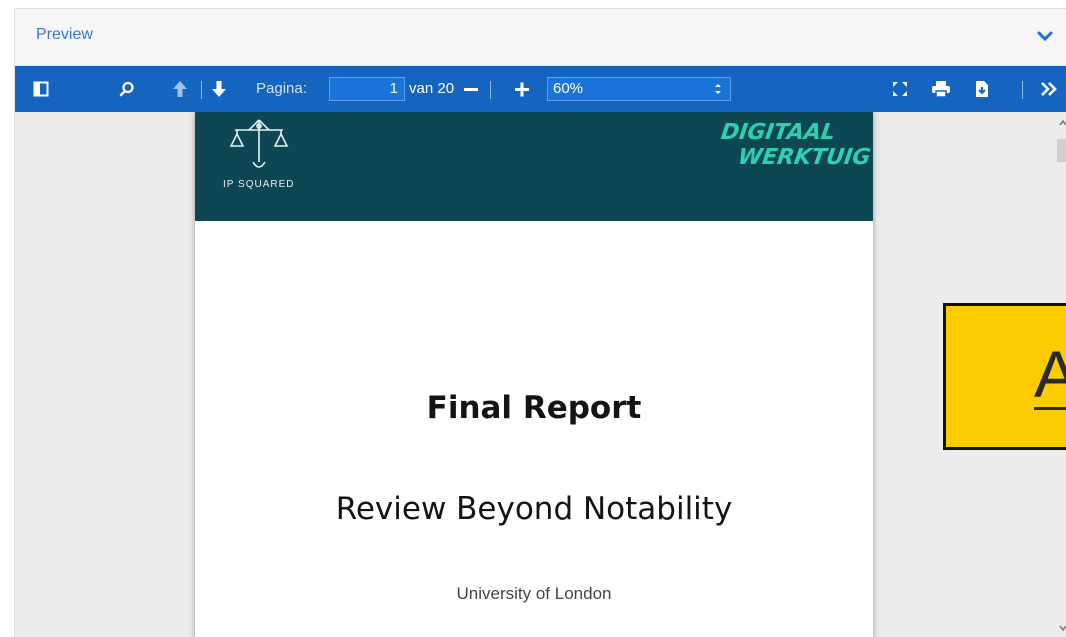  I want to click on page-label: Pagina:, so click(281, 88).